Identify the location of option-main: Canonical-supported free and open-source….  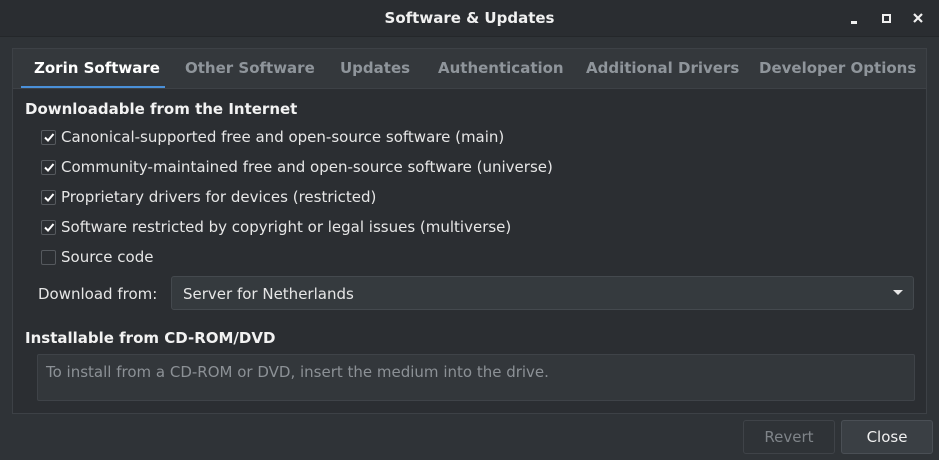
(272, 137).